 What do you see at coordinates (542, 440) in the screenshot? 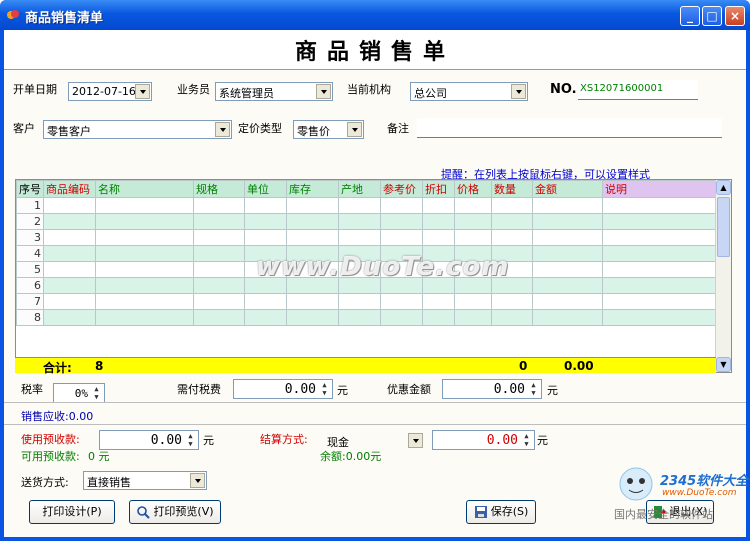
I see `settle-unit: 元` at bounding box center [542, 440].